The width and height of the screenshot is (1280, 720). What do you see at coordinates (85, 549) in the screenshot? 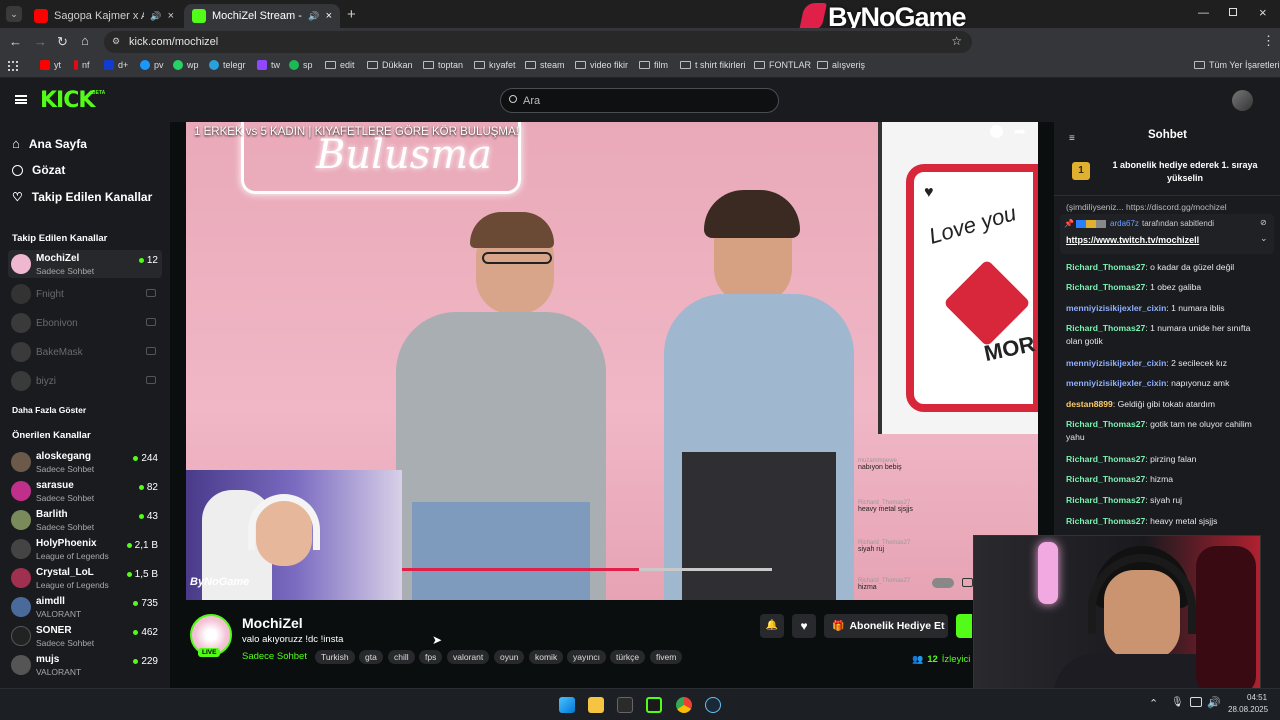
I see `sidebar-channel-holyphoenix: HolyPhoenix League of Legends 2,1 B` at bounding box center [85, 549].